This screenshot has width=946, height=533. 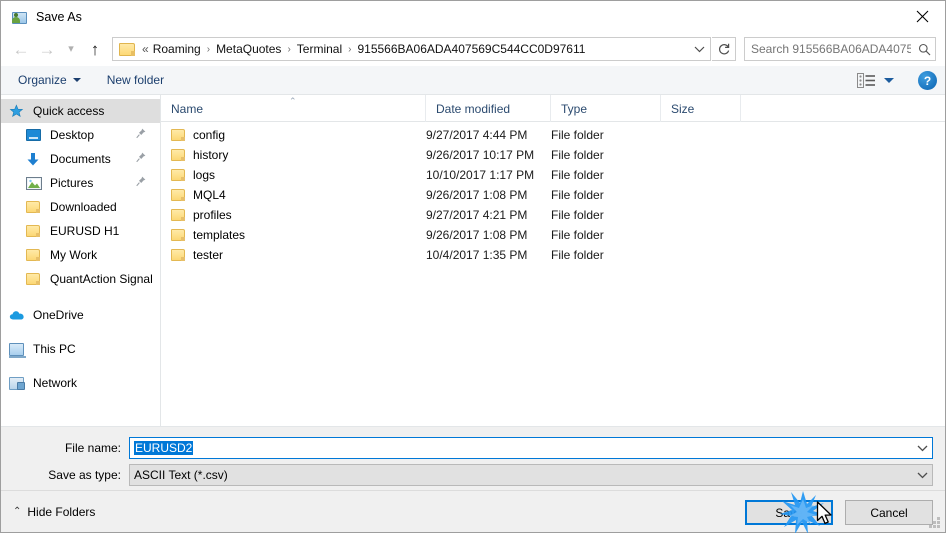 What do you see at coordinates (924, 49) in the screenshot?
I see `search-icon` at bounding box center [924, 49].